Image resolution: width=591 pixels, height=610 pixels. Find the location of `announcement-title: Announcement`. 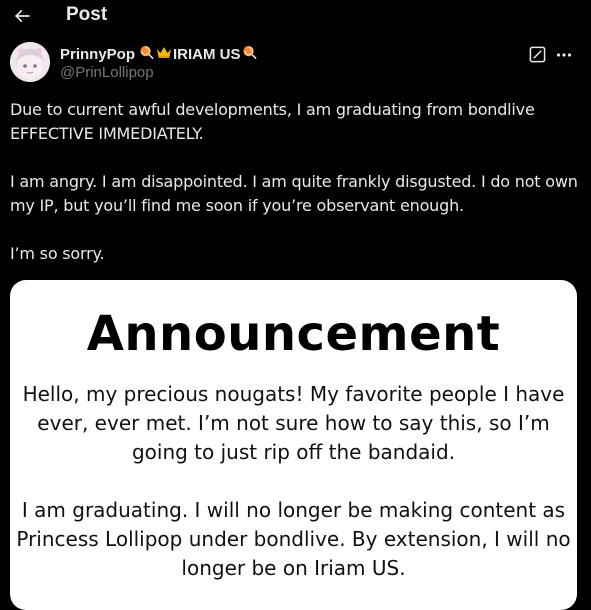

announcement-title: Announcement is located at coordinates (293, 334).